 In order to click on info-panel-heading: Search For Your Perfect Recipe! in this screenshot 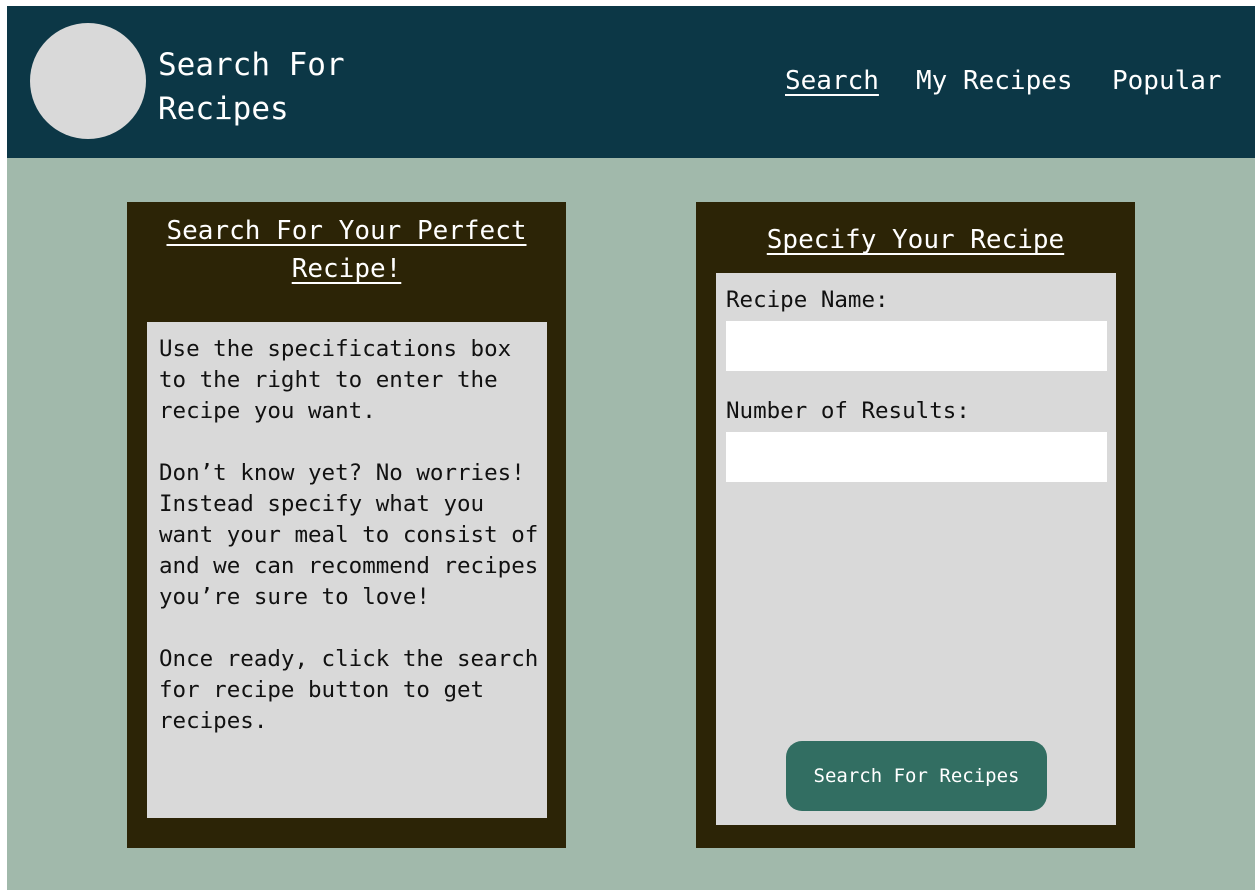, I will do `click(346, 250)`.